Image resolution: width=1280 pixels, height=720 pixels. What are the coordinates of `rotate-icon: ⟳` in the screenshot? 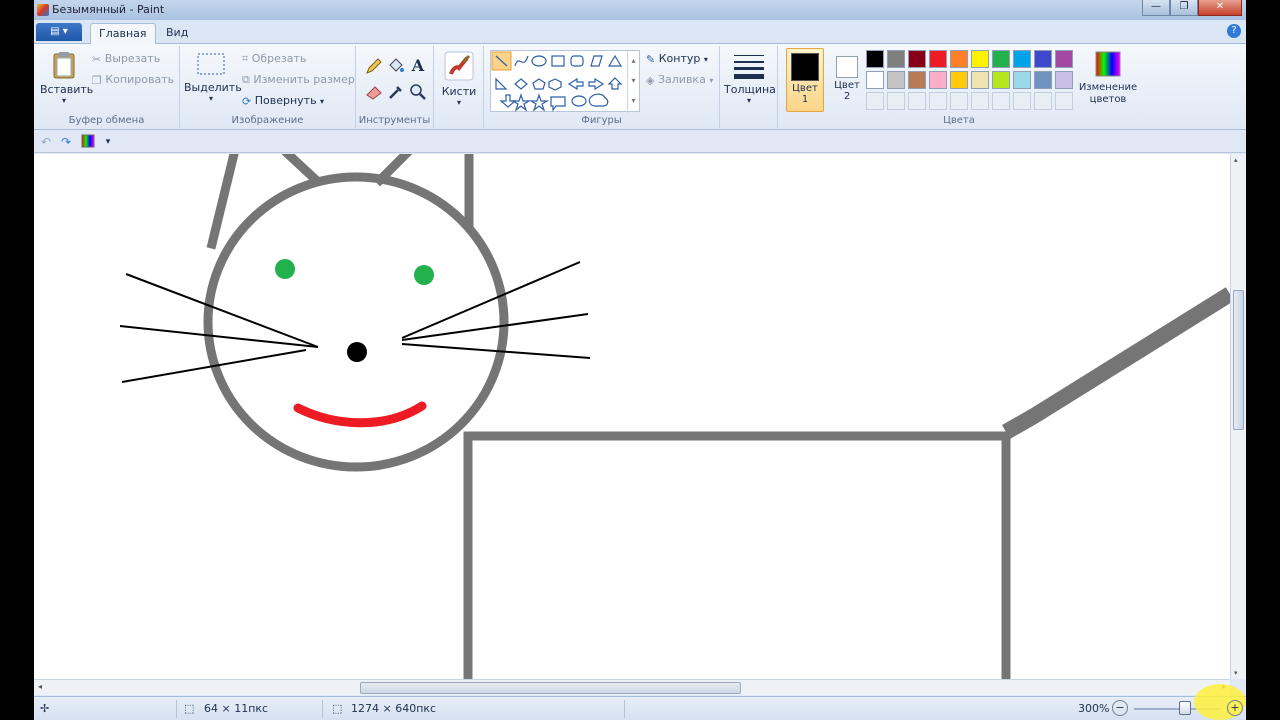 It's located at (247, 101).